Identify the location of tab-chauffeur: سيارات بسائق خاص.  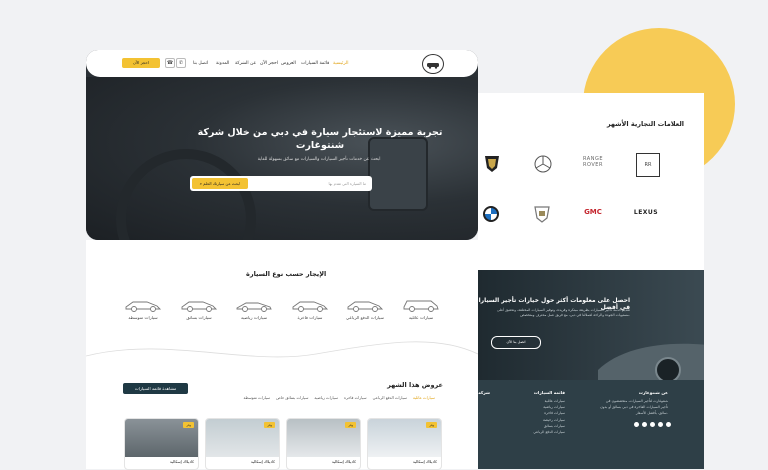
(292, 397).